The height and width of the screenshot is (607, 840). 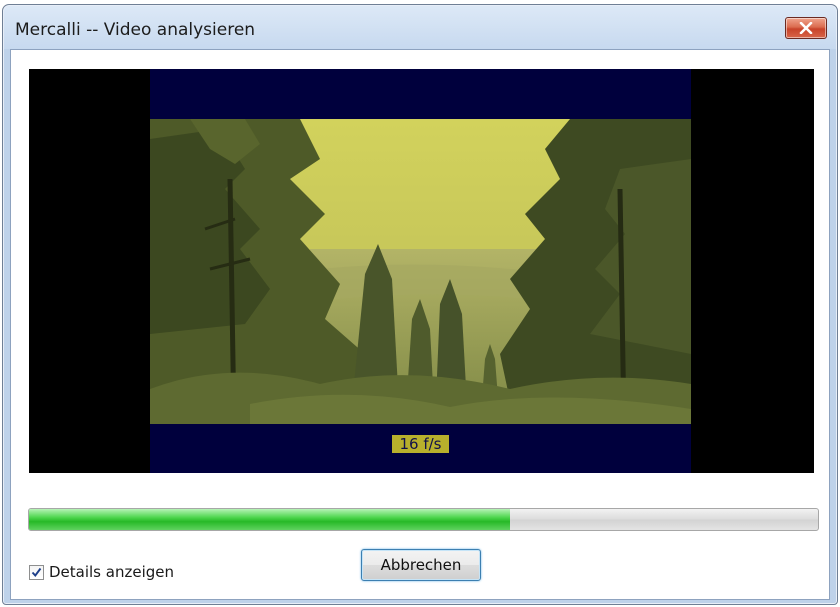 I want to click on details-checkbox-row: Details anzeigen, so click(x=101, y=572).